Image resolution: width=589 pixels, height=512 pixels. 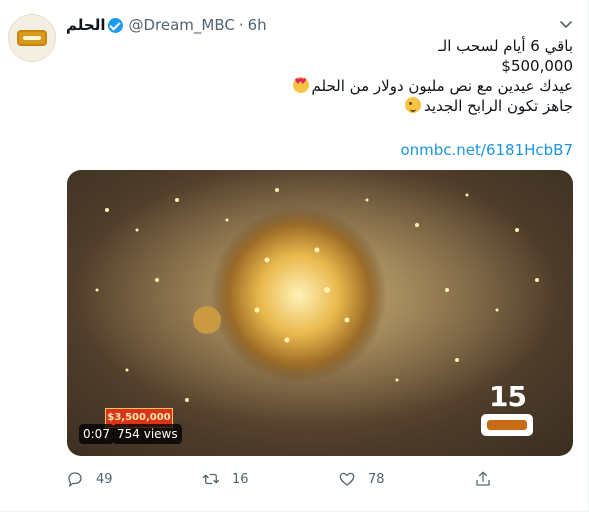 What do you see at coordinates (181, 25) in the screenshot?
I see `handle: @Dream_MBC` at bounding box center [181, 25].